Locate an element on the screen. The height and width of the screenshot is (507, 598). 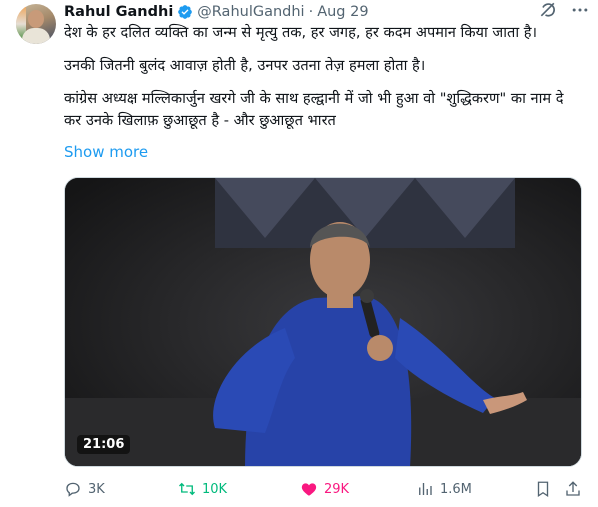
repost-button: 10K is located at coordinates (202, 489).